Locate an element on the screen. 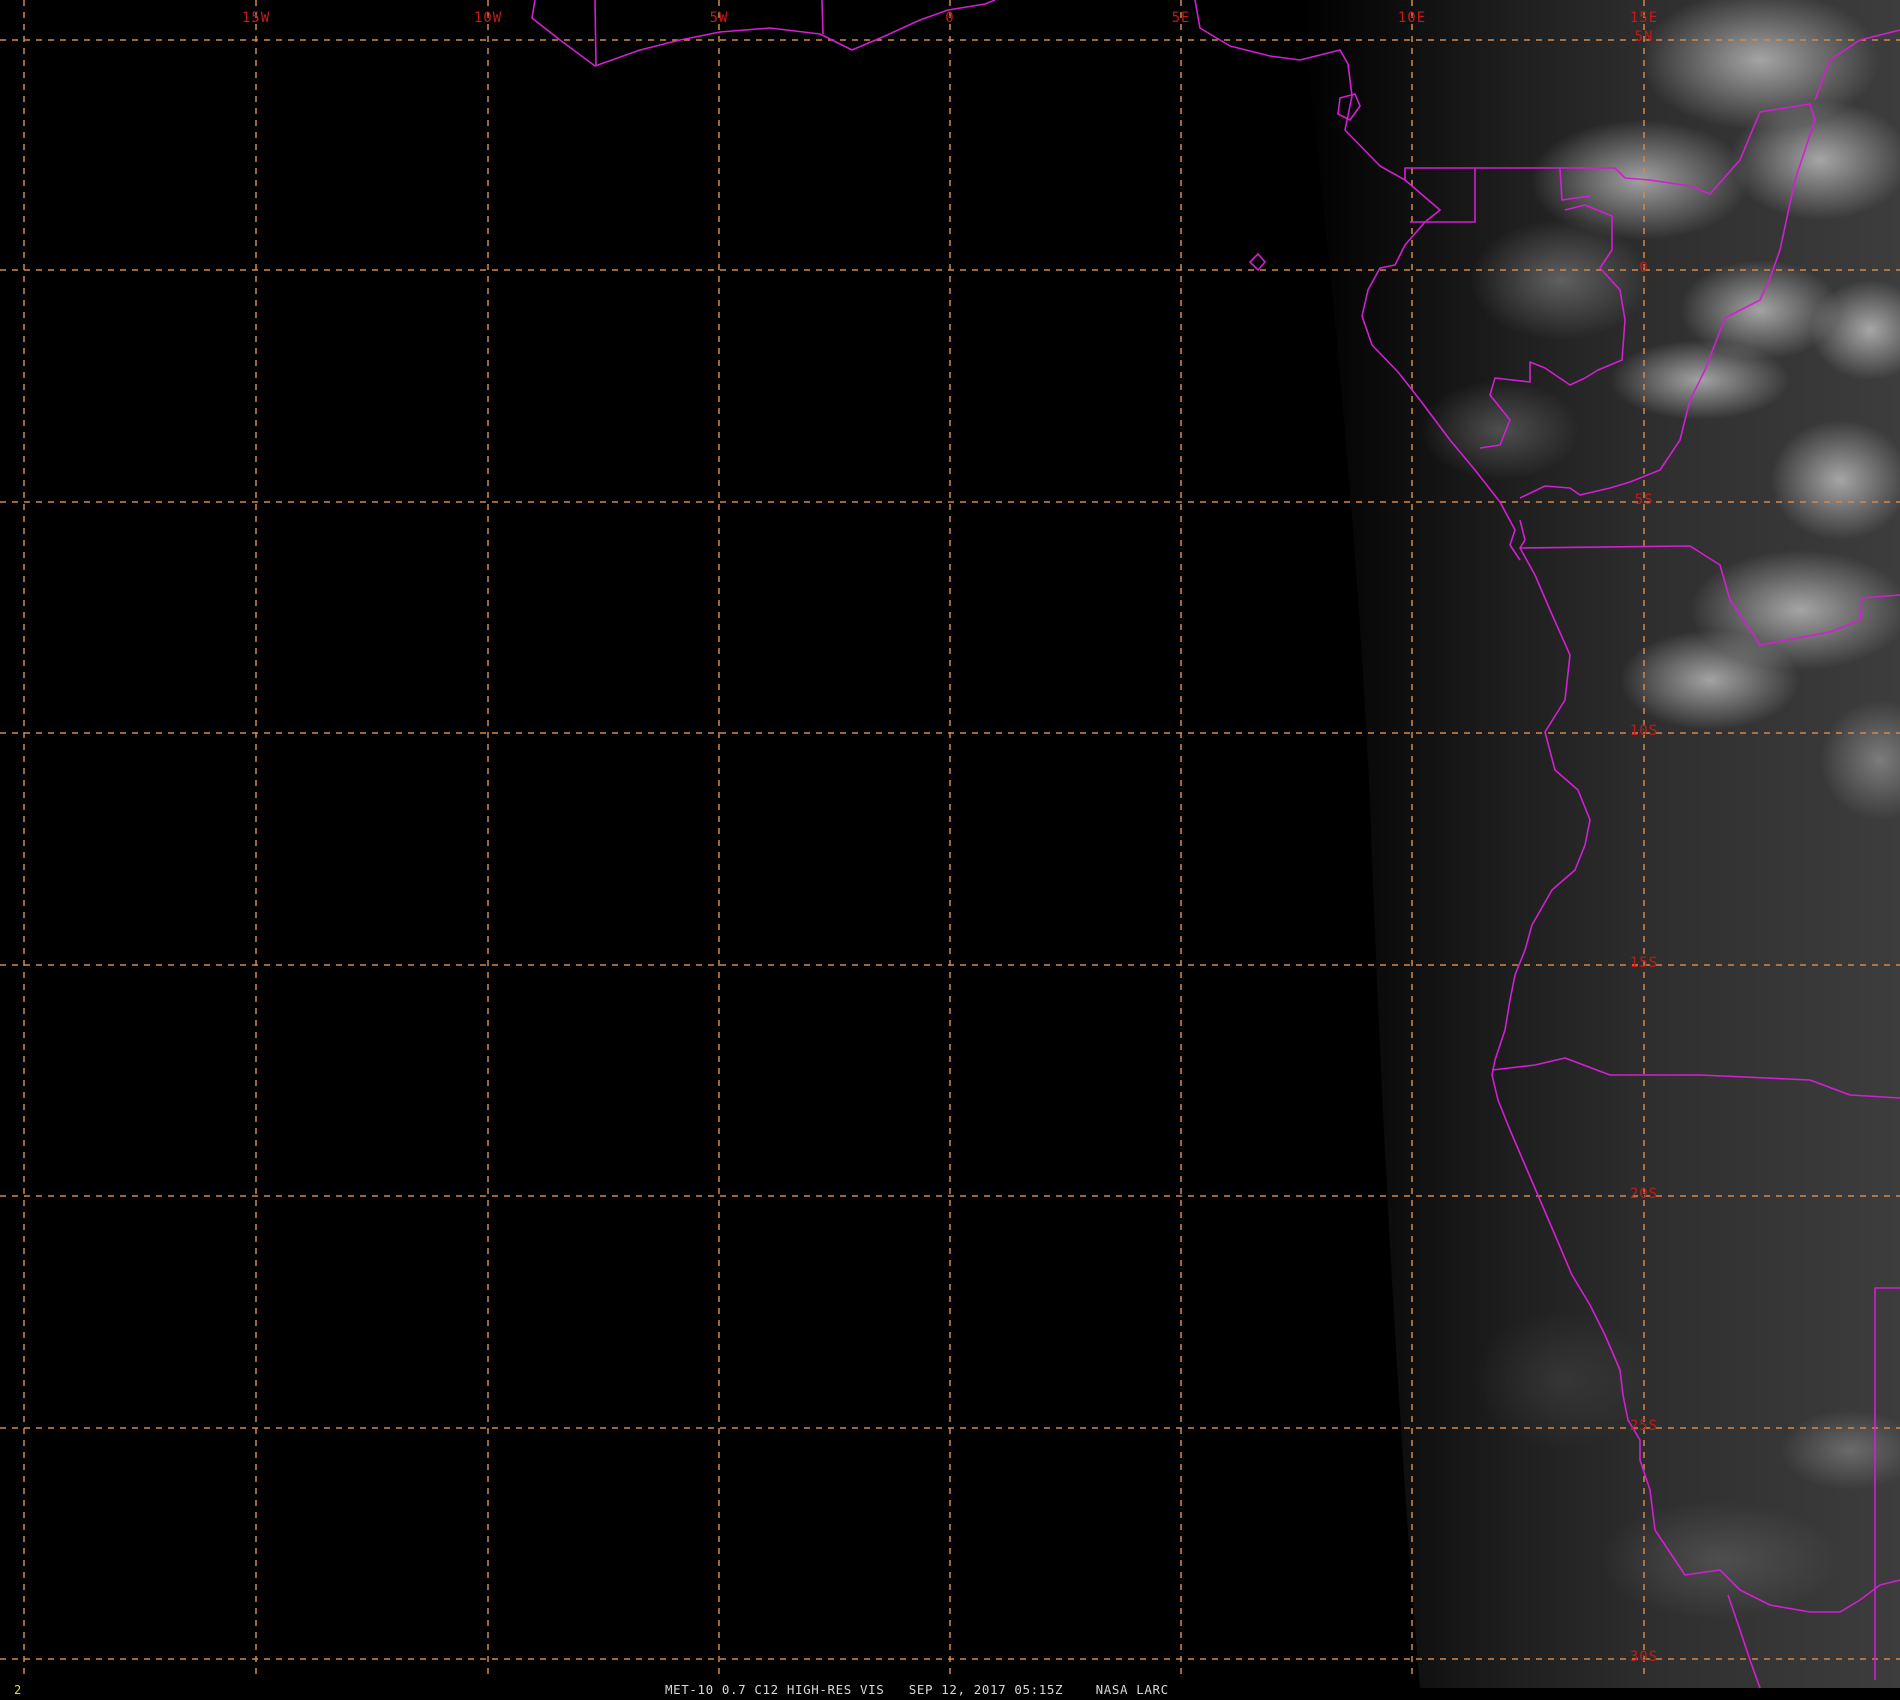 The height and width of the screenshot is (1700, 1900). latitude-label: 0 is located at coordinates (1644, 268).